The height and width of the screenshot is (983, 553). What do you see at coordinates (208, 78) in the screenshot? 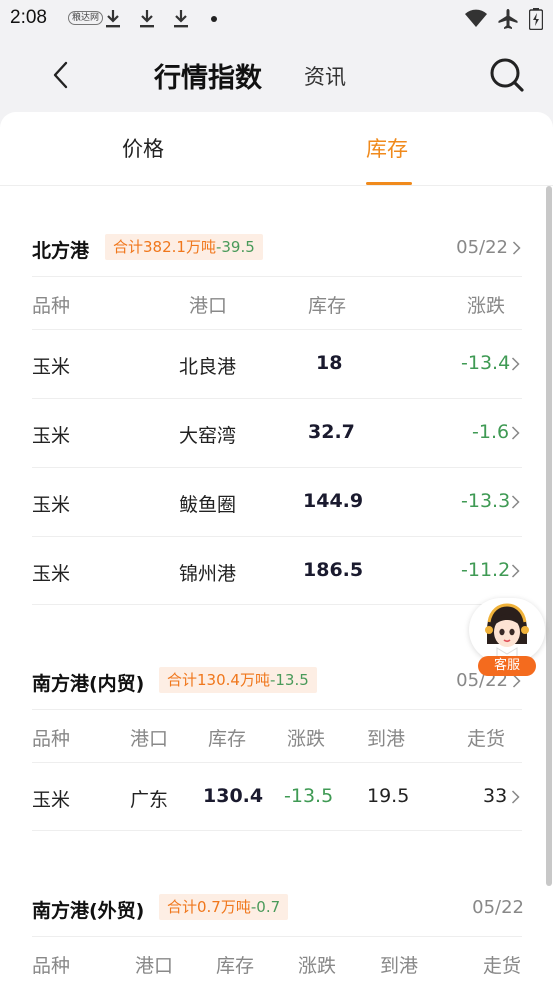
I see `page-title: 行情指数` at bounding box center [208, 78].